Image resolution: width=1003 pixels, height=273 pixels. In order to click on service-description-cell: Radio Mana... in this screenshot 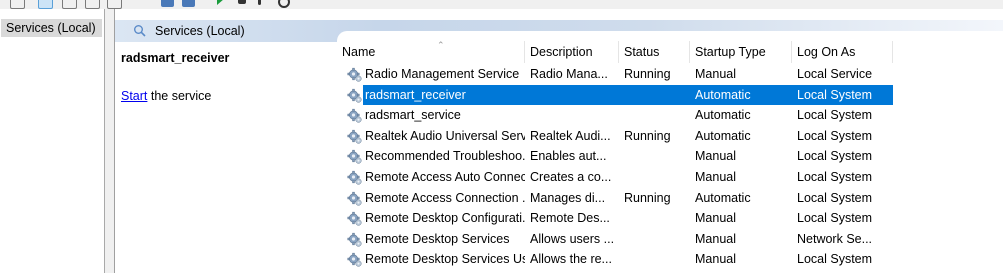, I will do `click(569, 74)`.